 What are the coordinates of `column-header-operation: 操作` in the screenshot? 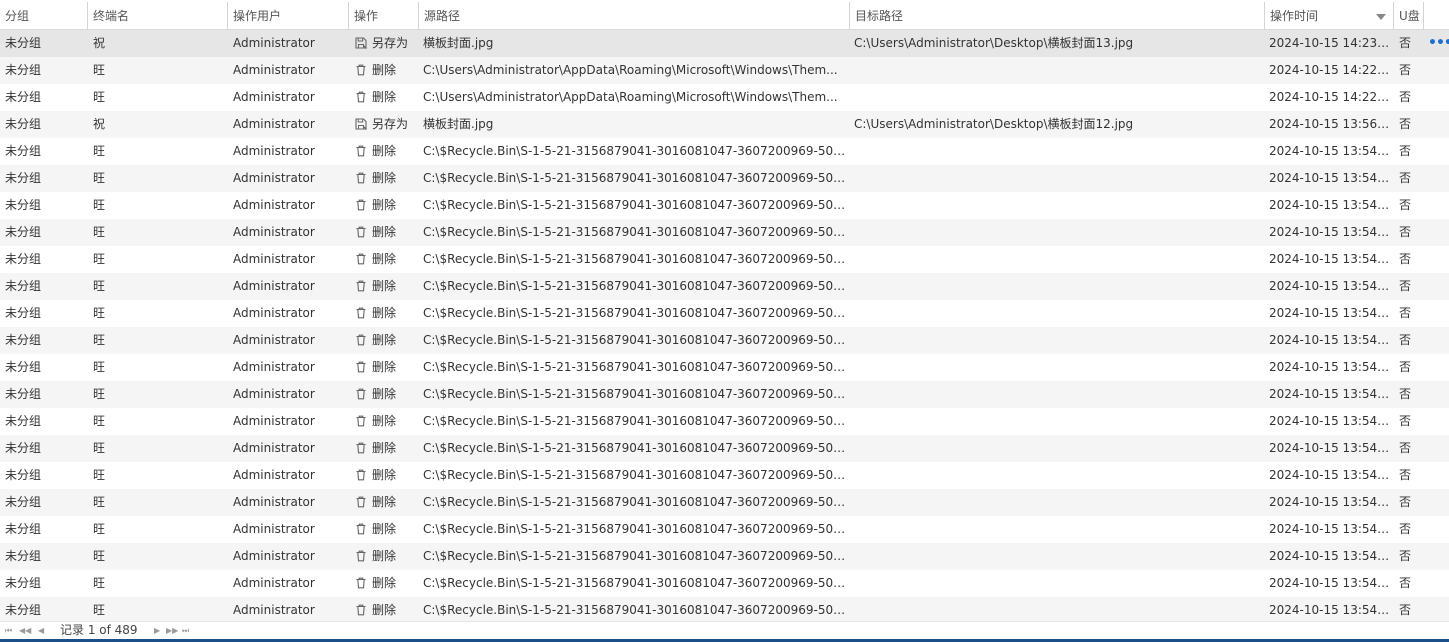 It's located at (384, 15).